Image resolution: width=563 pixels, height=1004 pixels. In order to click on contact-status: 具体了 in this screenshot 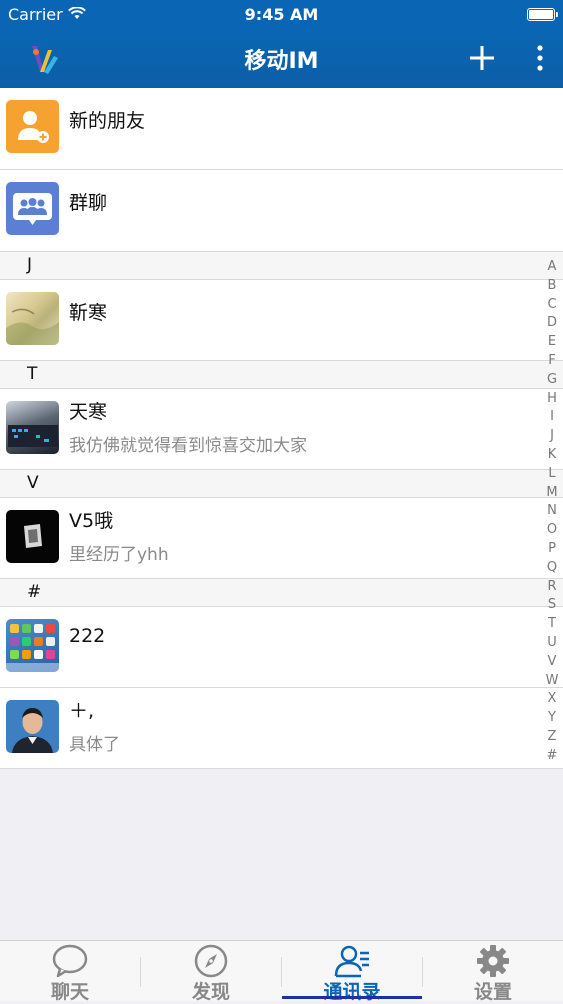, I will do `click(94, 745)`.